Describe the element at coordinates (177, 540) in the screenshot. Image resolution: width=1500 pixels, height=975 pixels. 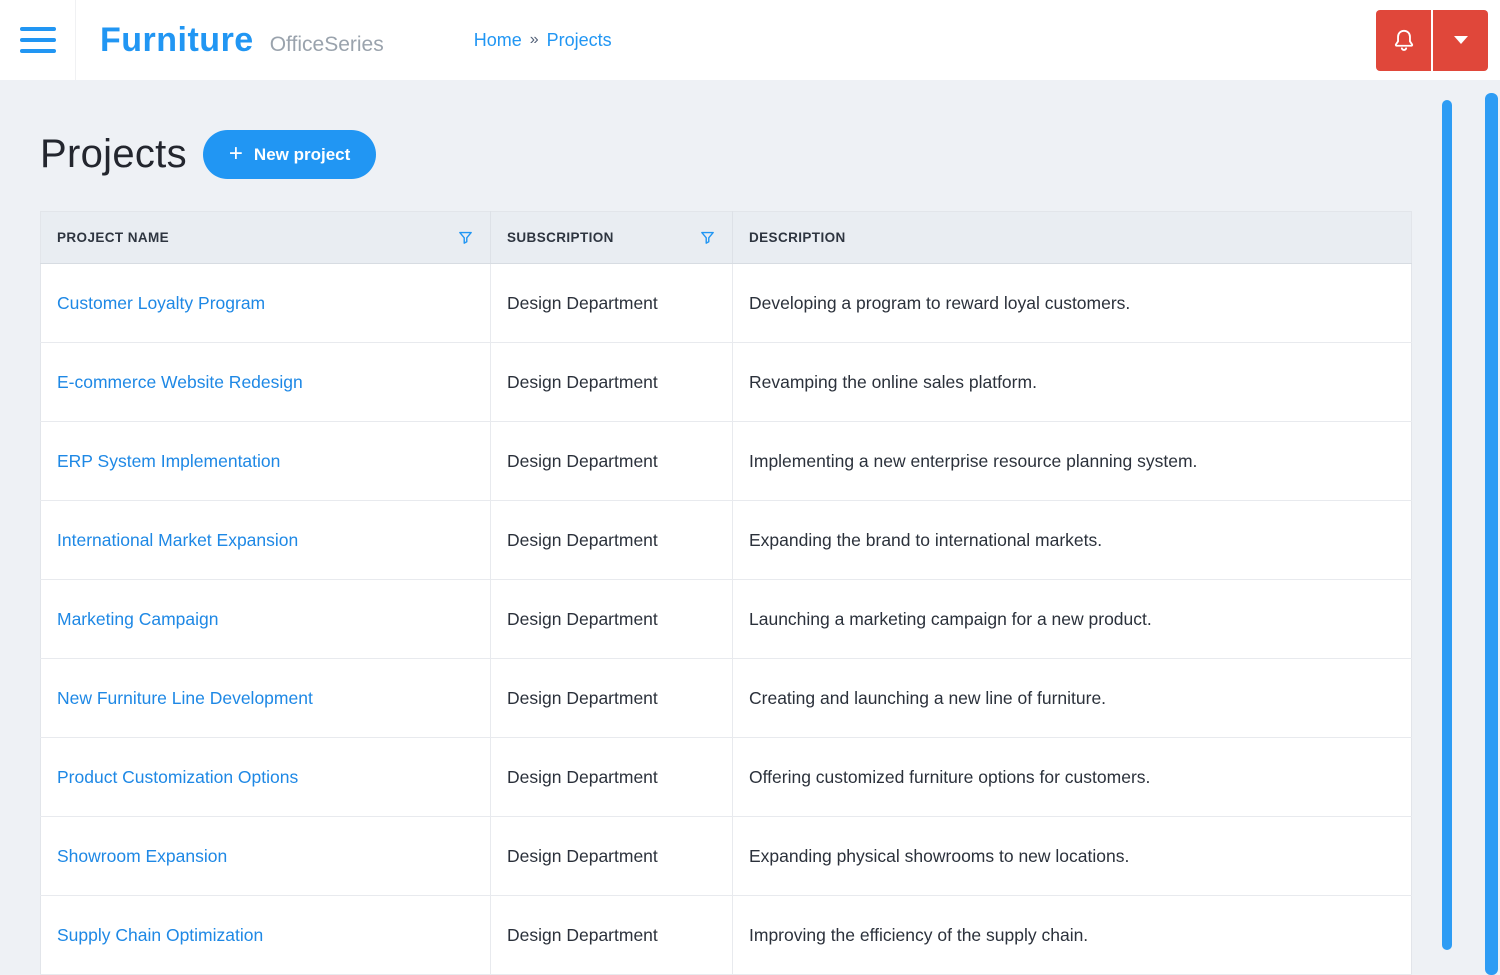
I see `project-link: International Market Expansion` at that location.